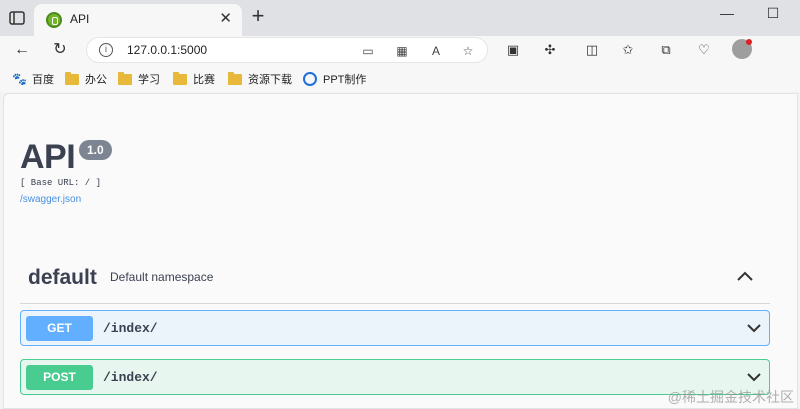 The width and height of the screenshot is (800, 409). I want to click on site-info-icon: i, so click(106, 50).